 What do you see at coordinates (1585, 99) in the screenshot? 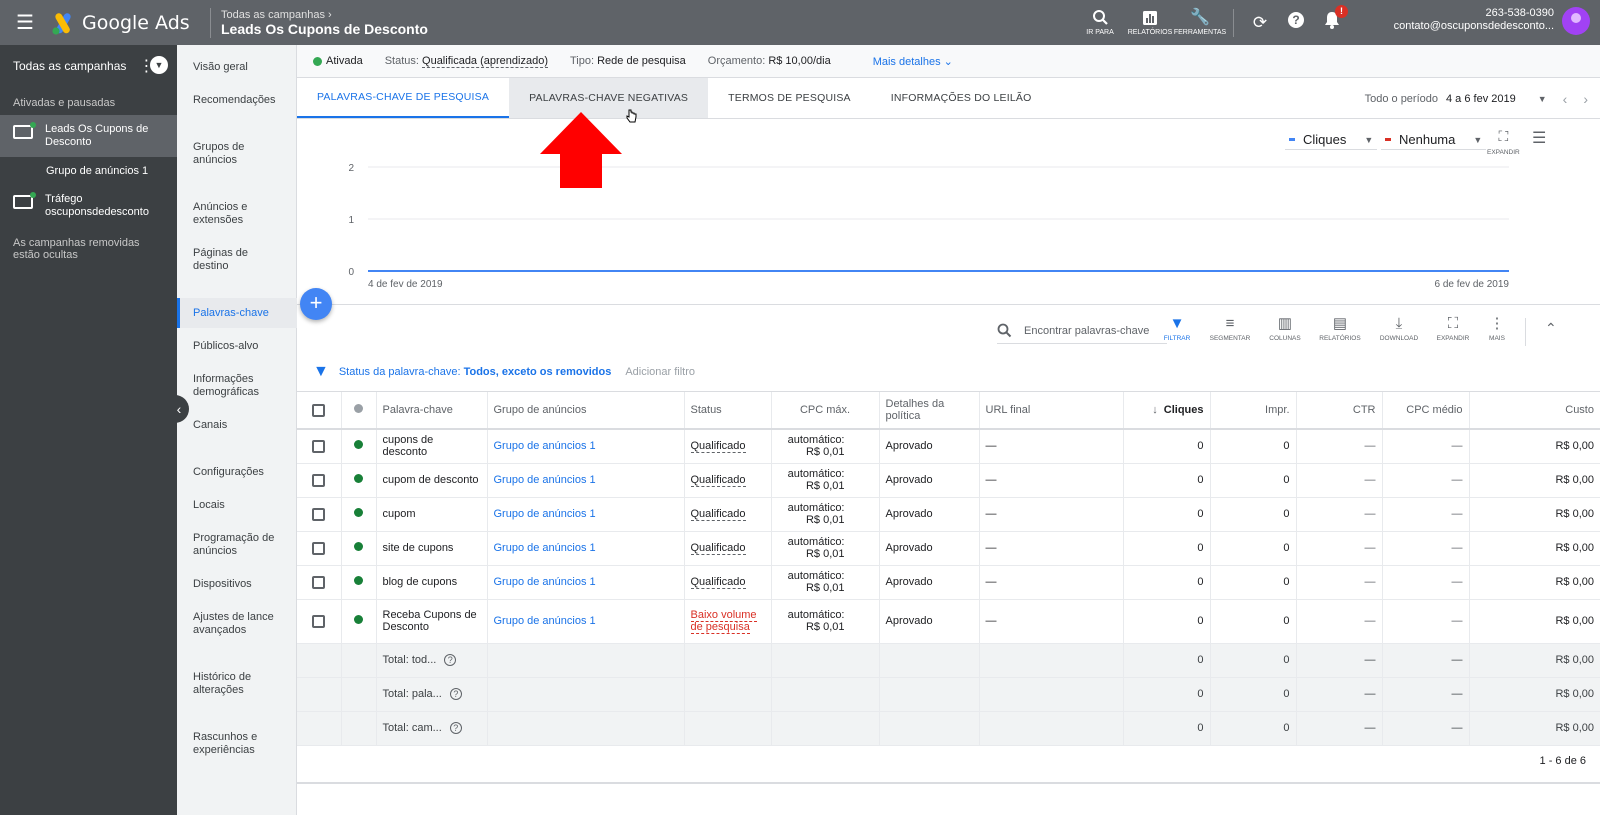
I see `next-period-icon: ›` at bounding box center [1585, 99].